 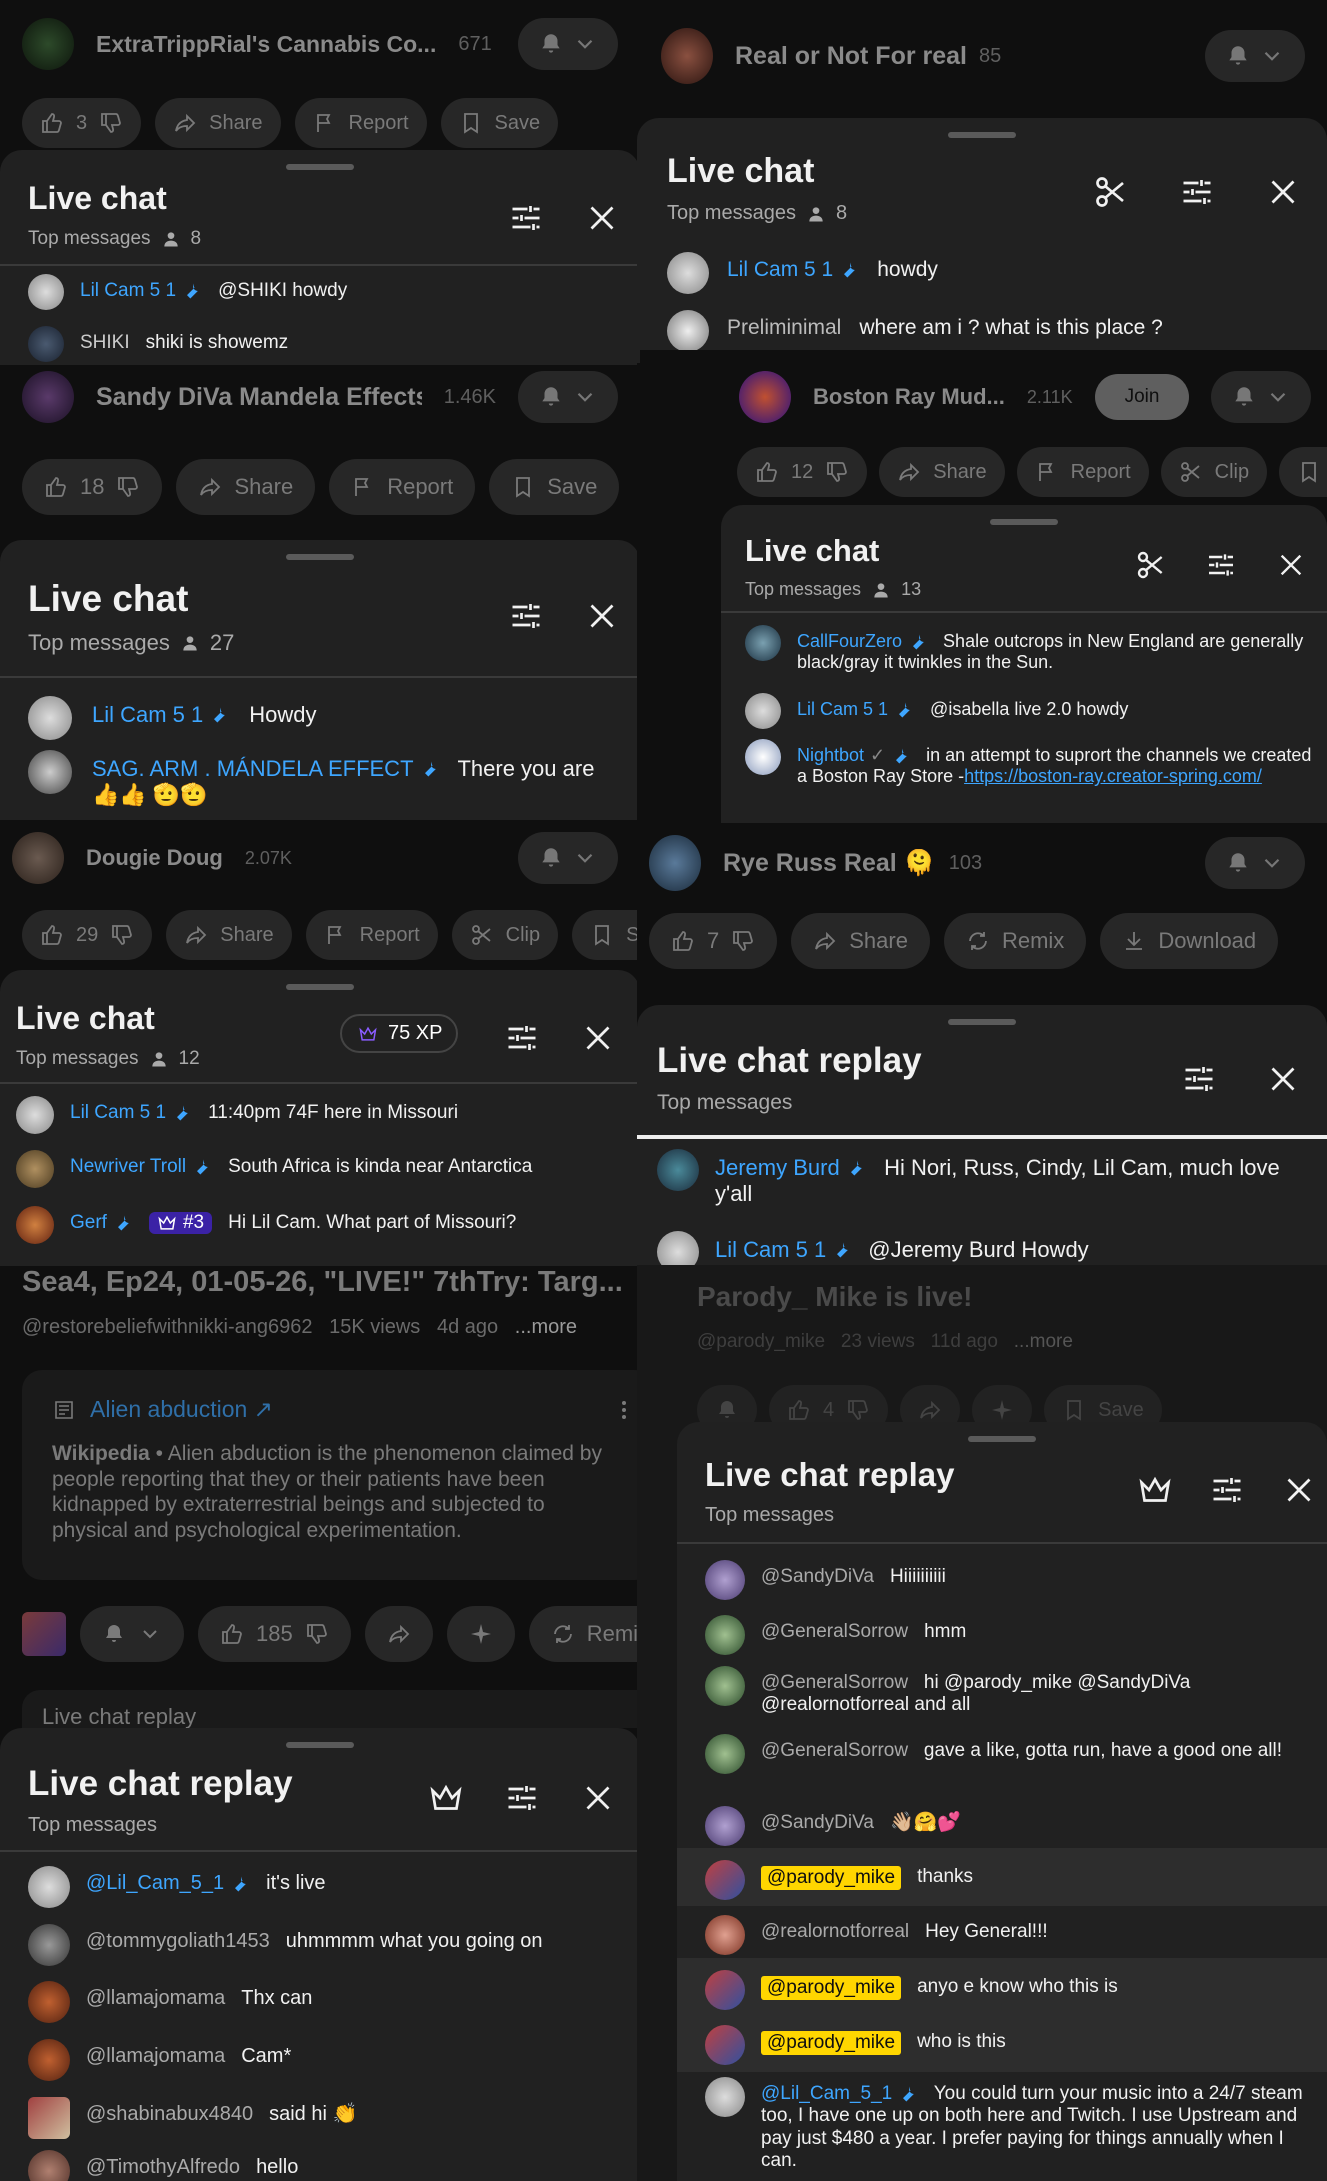 What do you see at coordinates (624, 1410) in the screenshot?
I see `more-vert-icon` at bounding box center [624, 1410].